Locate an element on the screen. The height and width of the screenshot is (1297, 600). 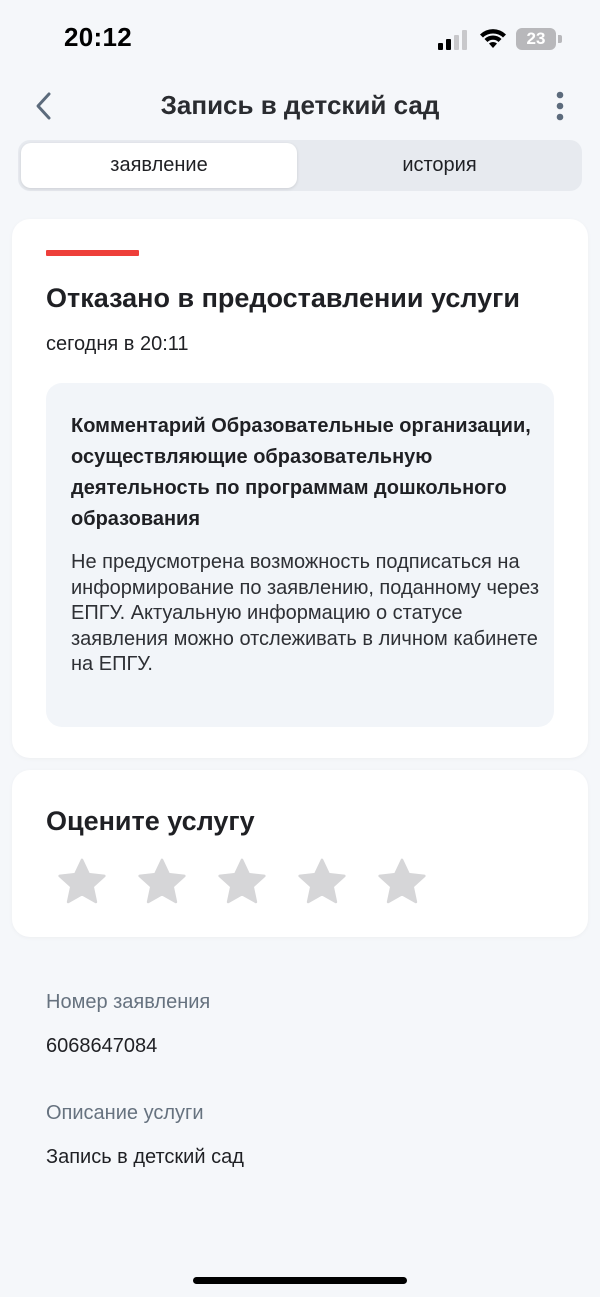
more-vertical-icon is located at coordinates (560, 106).